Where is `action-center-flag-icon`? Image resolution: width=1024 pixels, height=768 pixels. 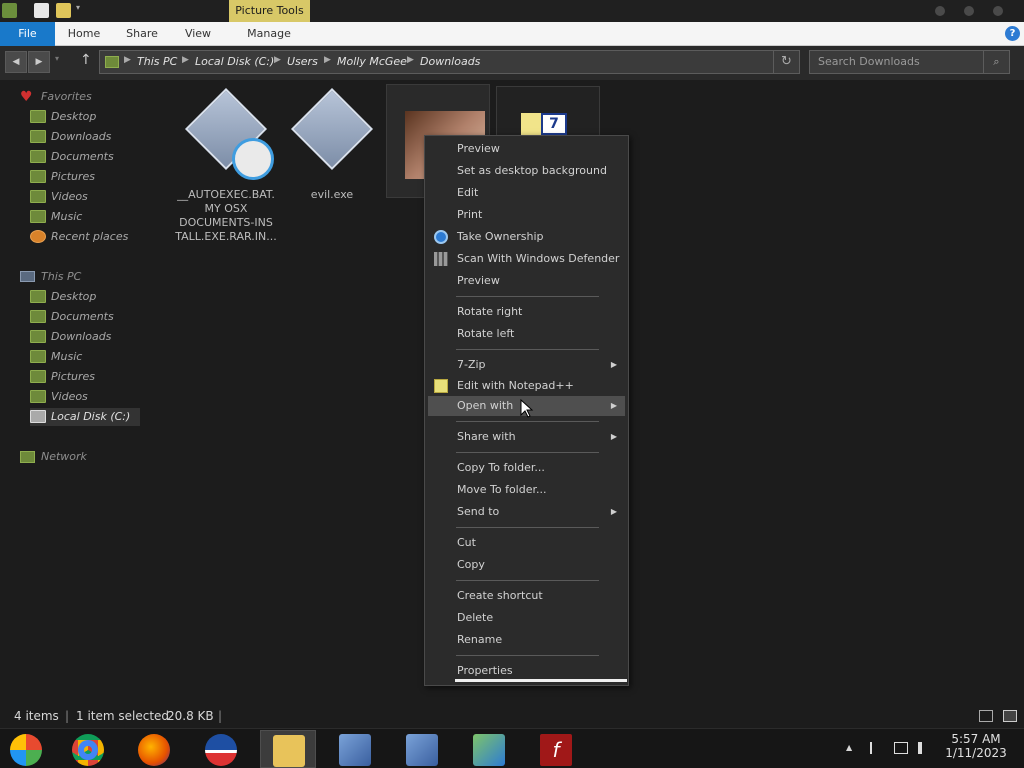
action-center-flag-icon is located at coordinates (876, 748).